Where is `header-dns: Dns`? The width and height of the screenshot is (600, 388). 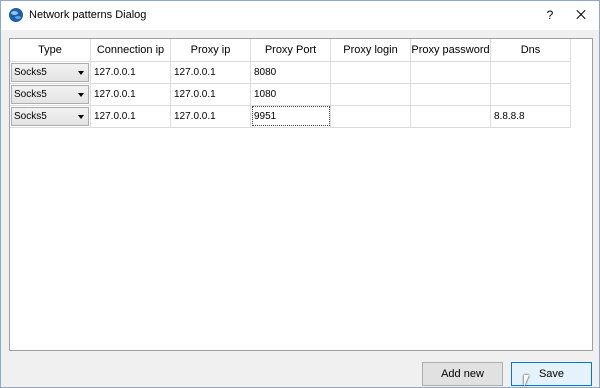
header-dns: Dns is located at coordinates (530, 50).